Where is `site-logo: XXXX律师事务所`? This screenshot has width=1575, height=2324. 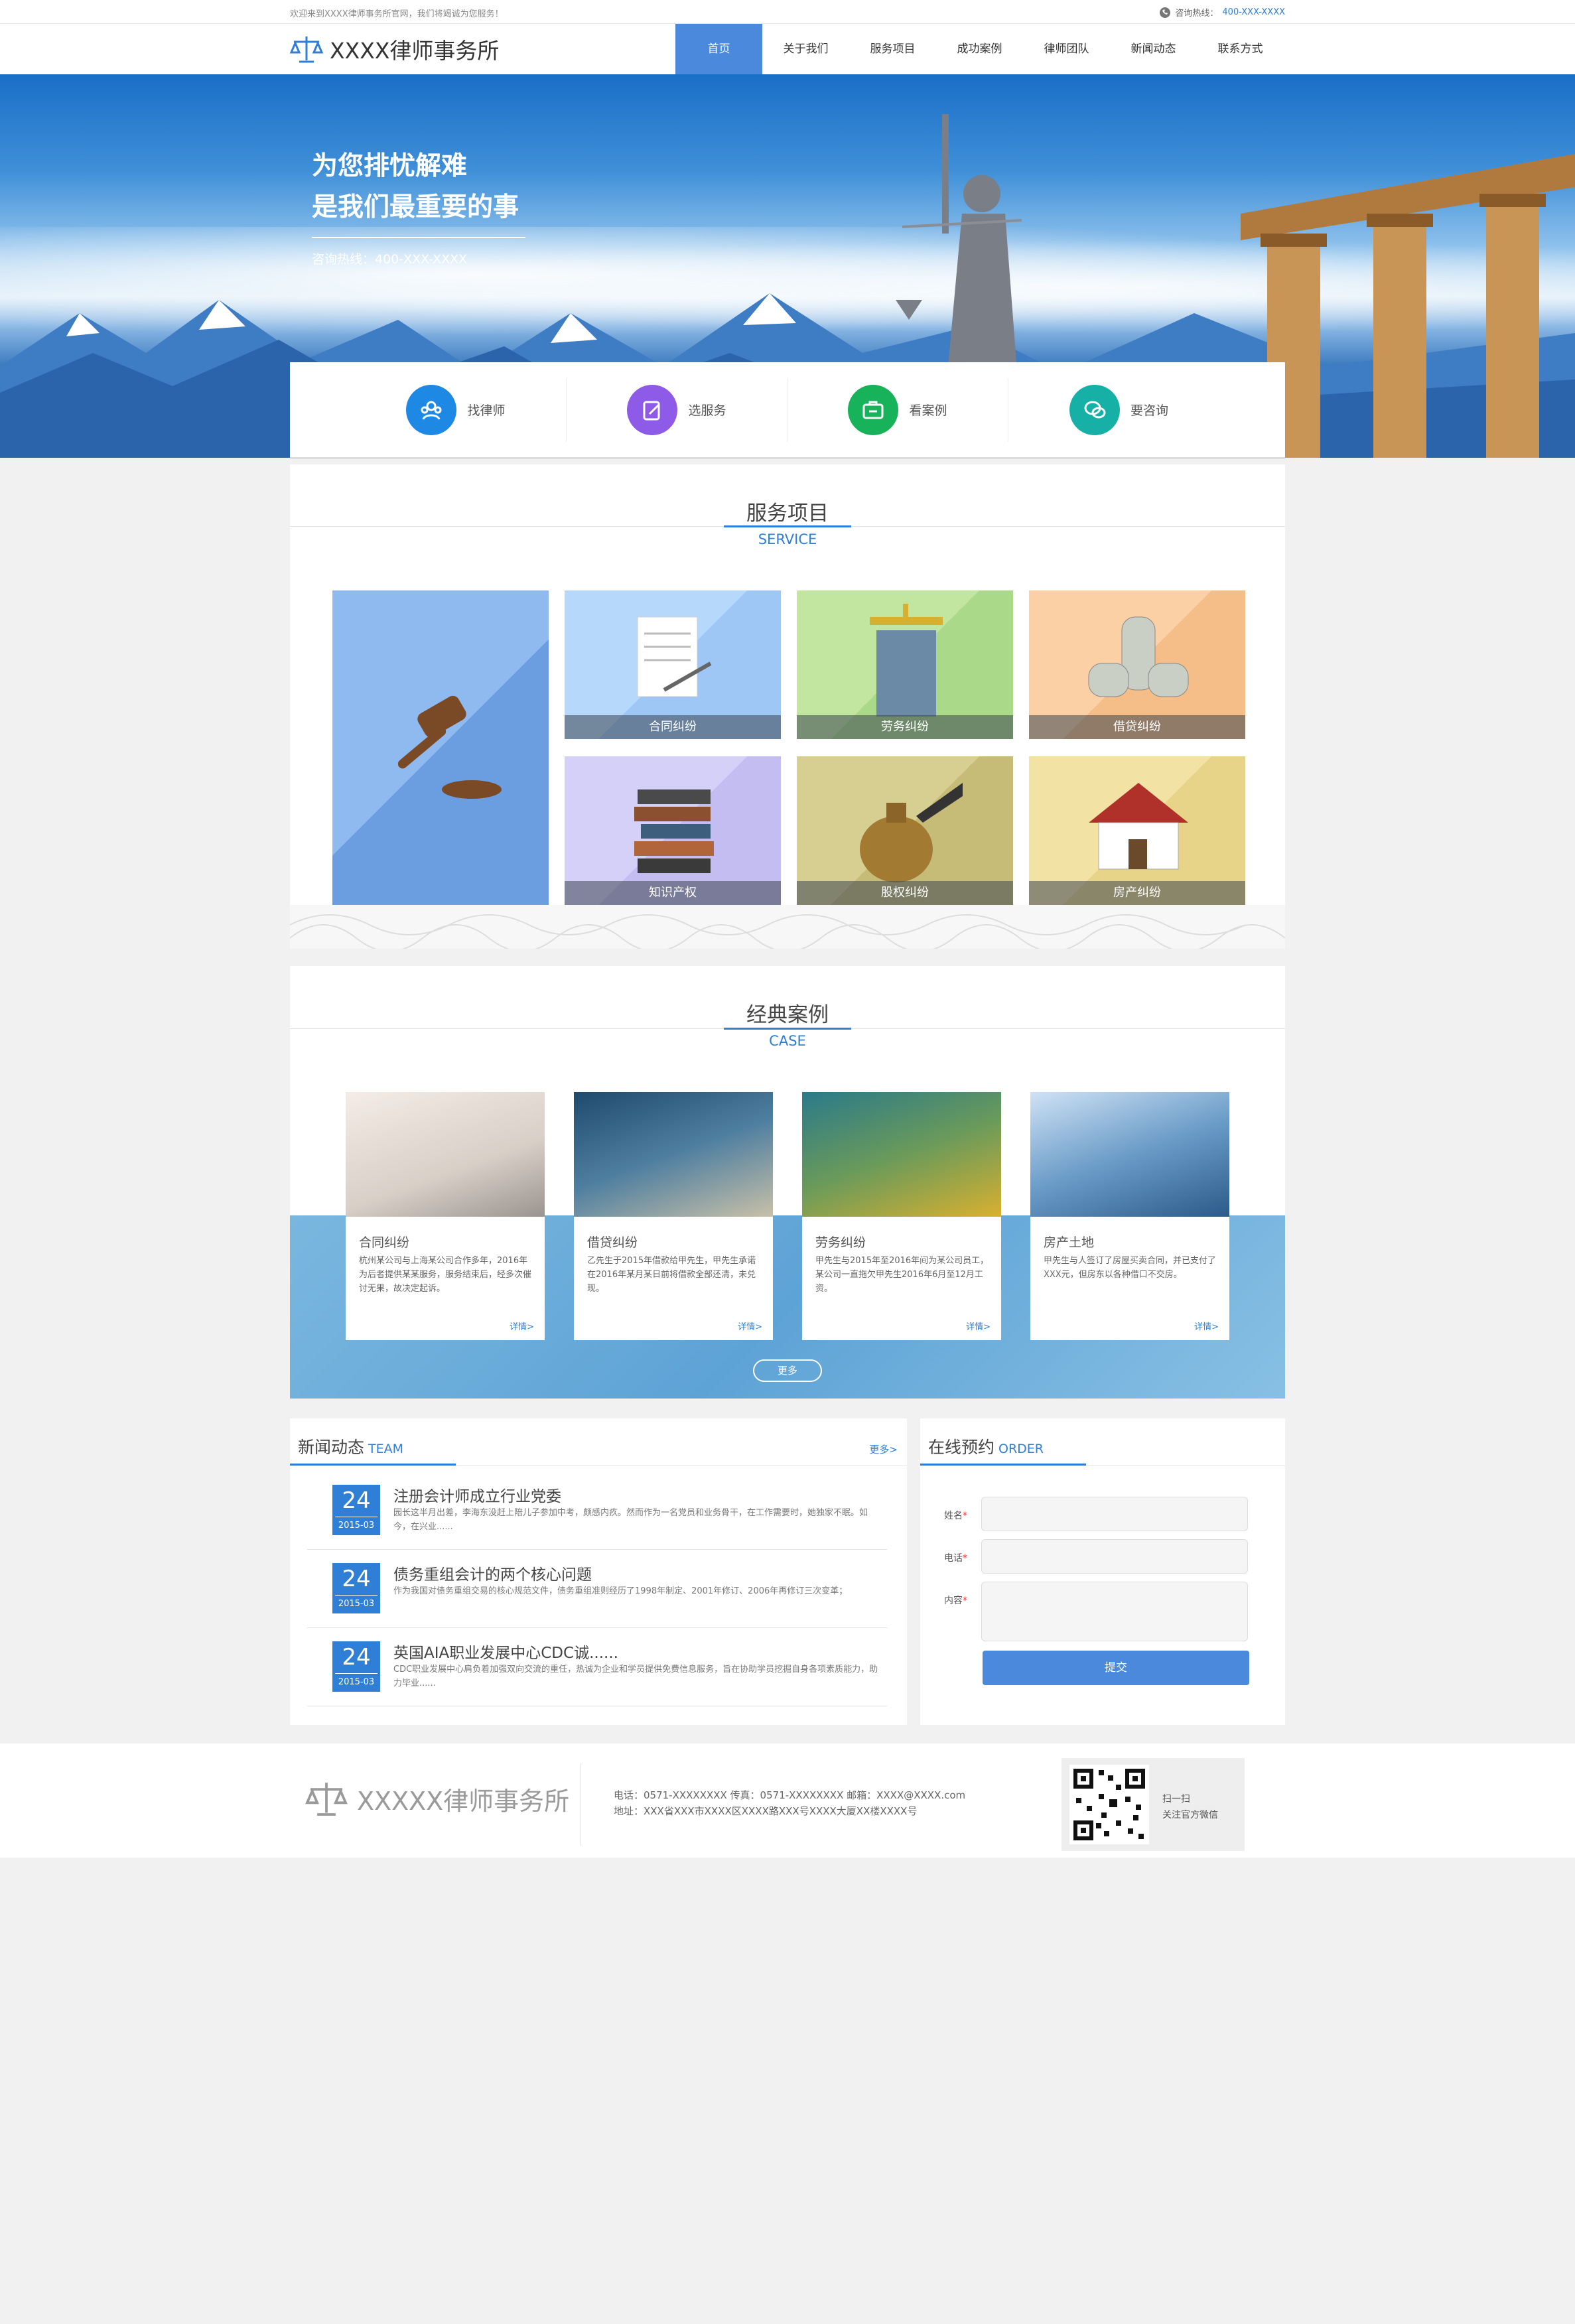
site-logo: XXXX律师事务所 is located at coordinates (395, 49).